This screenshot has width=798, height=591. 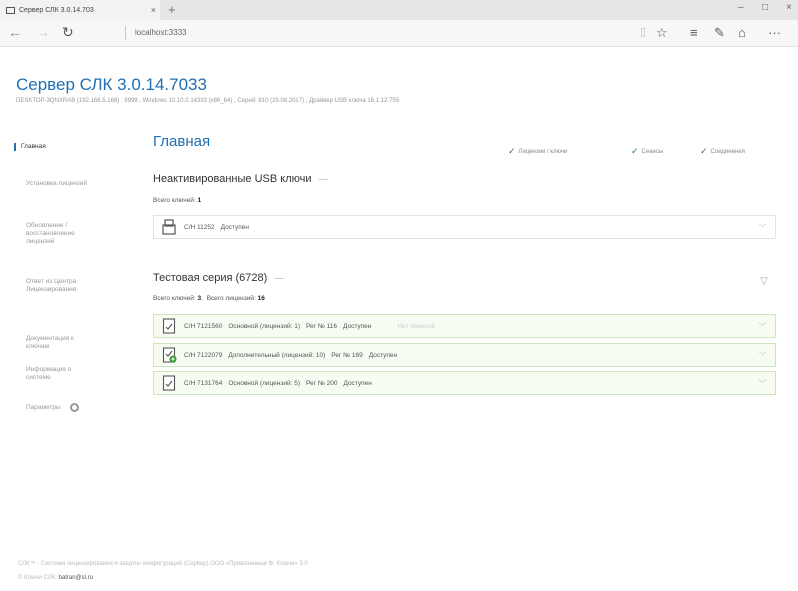 I want to click on filter-licenses: ✓ Лицензии / ключи, so click(x=537, y=151).